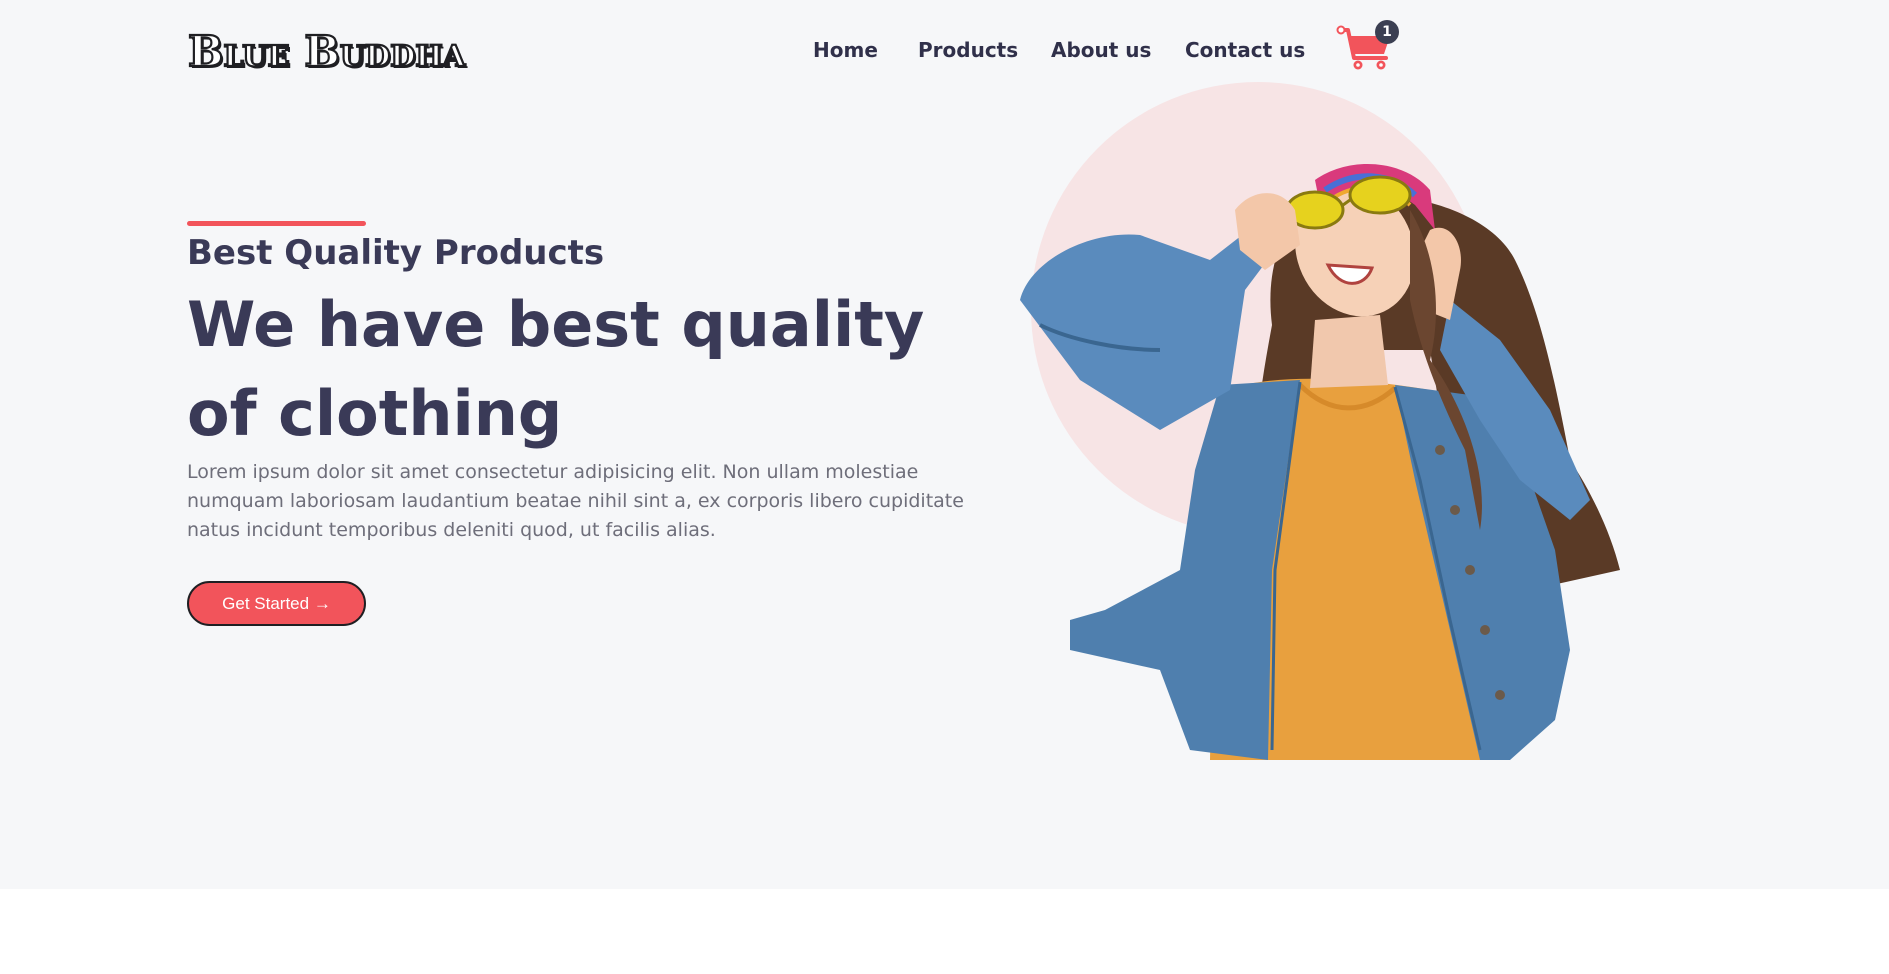 The width and height of the screenshot is (1889, 974). Describe the element at coordinates (1387, 32) in the screenshot. I see `cart-count-badge: 1` at that location.